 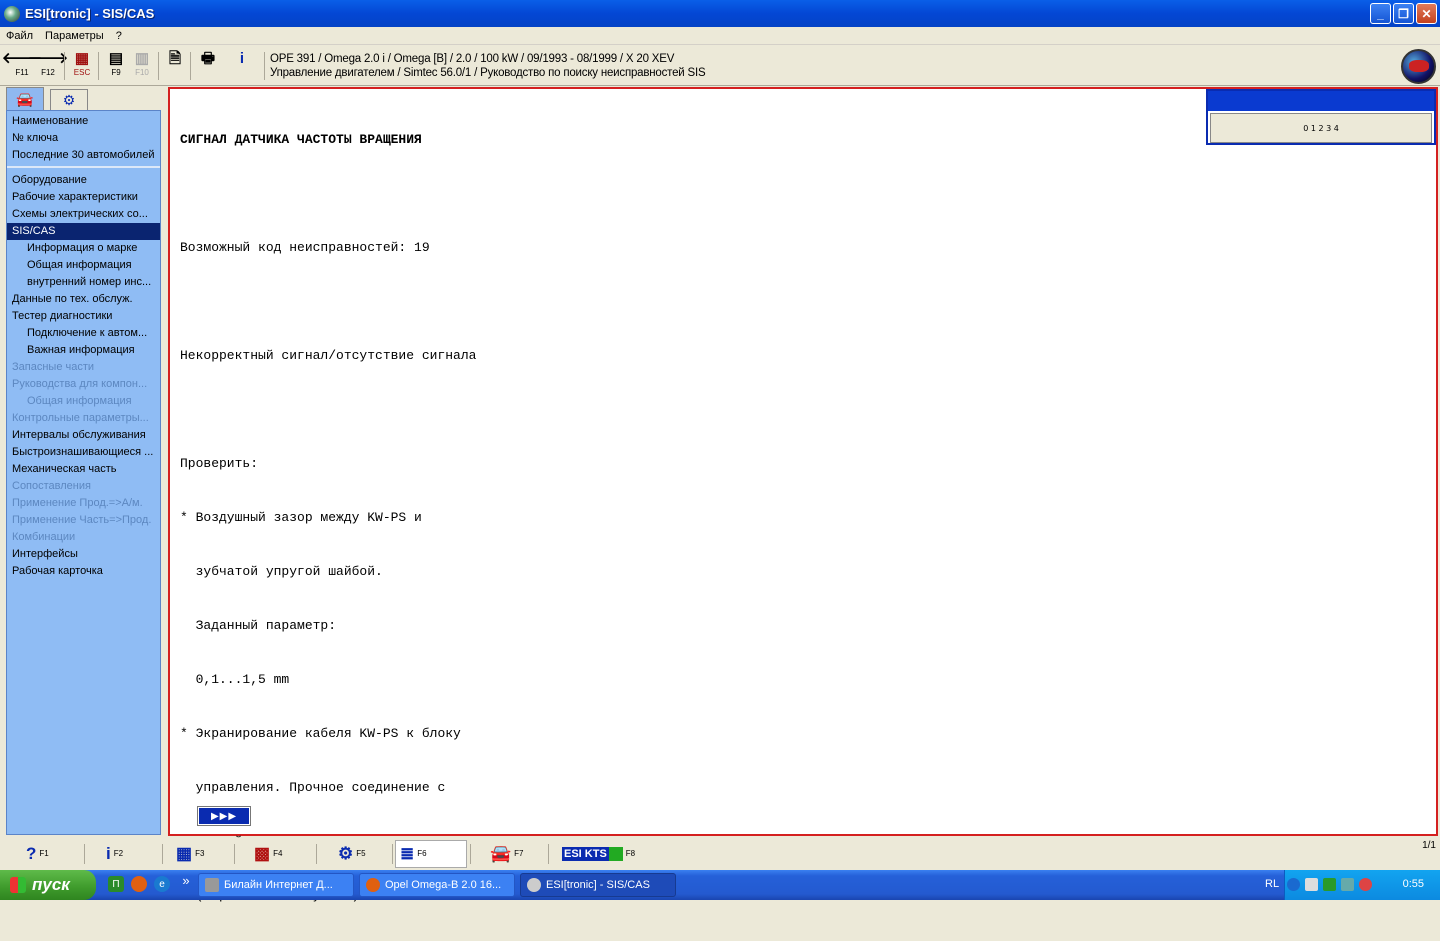 What do you see at coordinates (19, 36) in the screenshot?
I see `menu-file: Файл` at bounding box center [19, 36].